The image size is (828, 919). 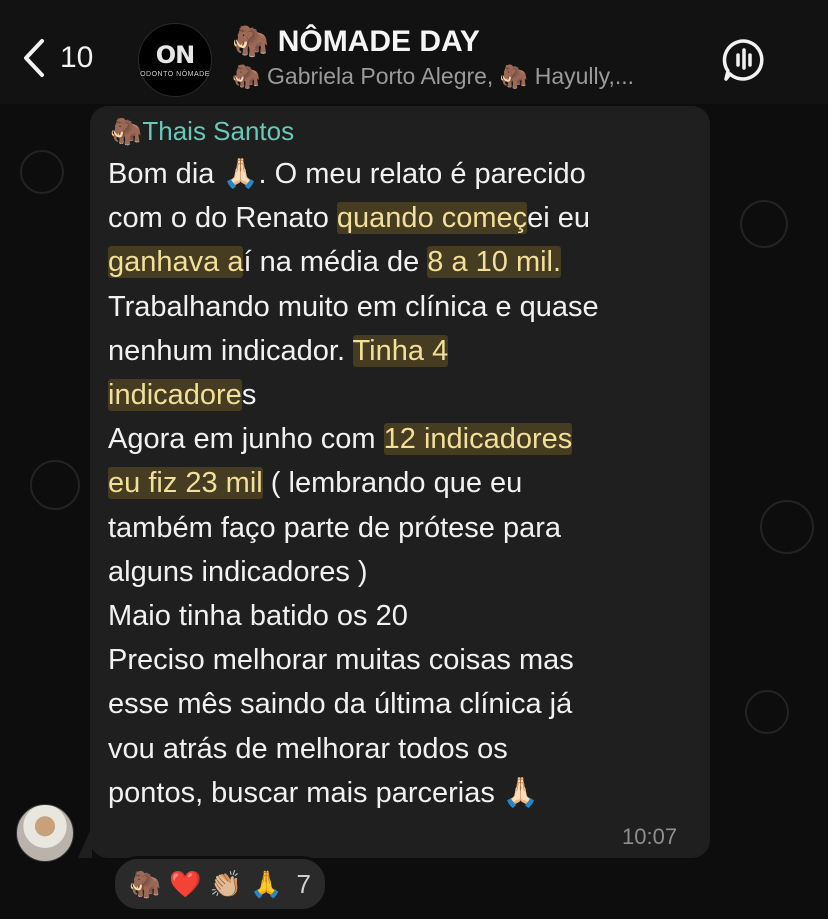 I want to click on reaction-count: 7, so click(x=303, y=883).